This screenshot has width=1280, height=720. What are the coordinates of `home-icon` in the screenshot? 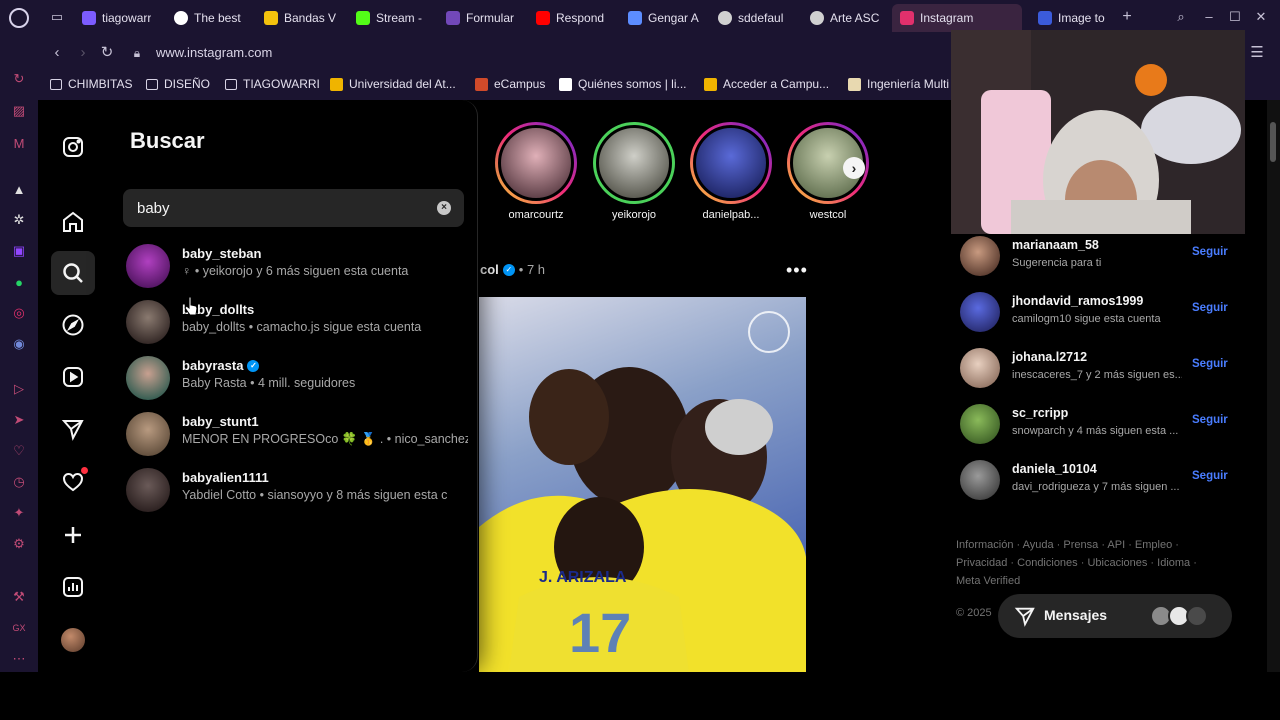 It's located at (73, 222).